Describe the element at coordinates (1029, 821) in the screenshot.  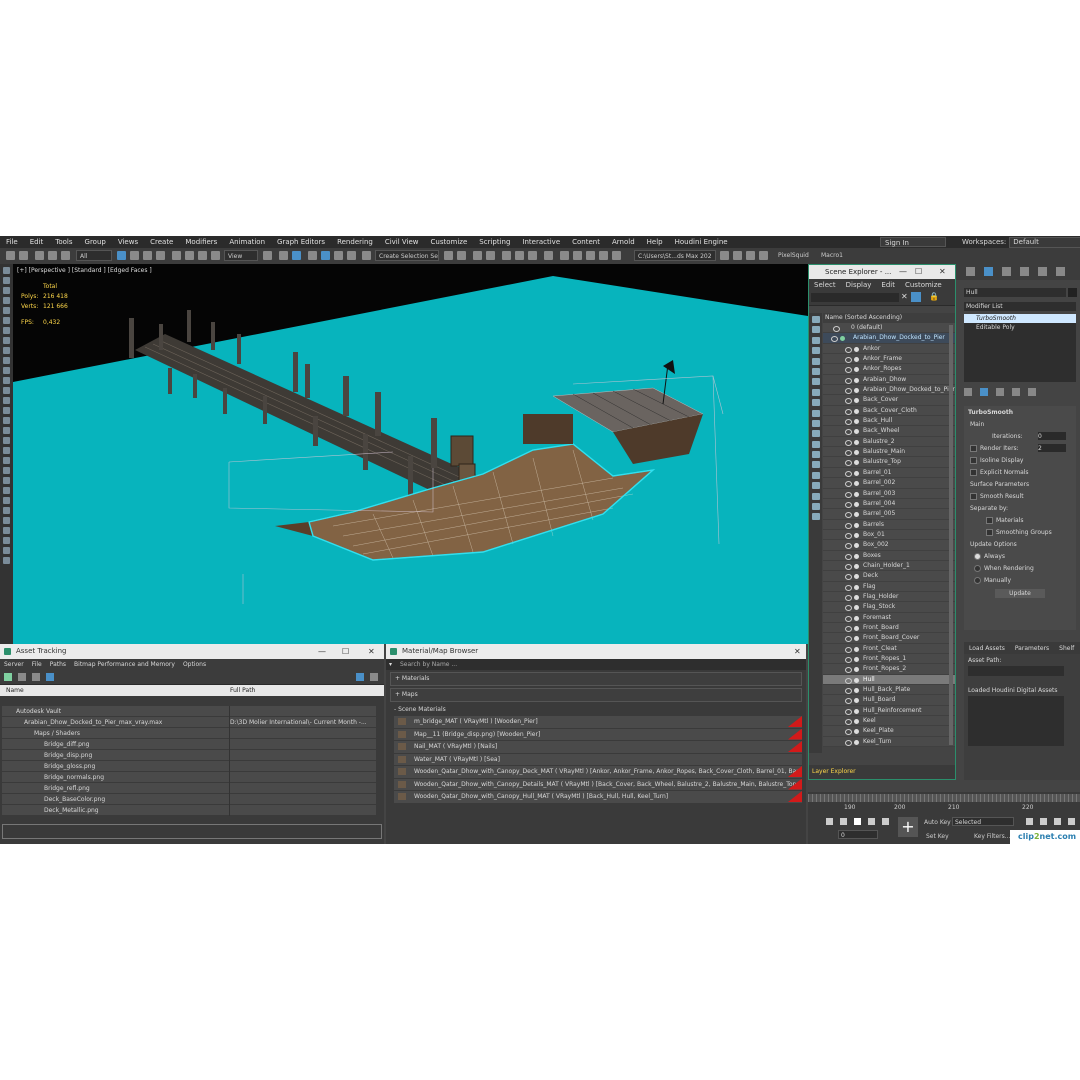
I see `zoom-icon` at that location.